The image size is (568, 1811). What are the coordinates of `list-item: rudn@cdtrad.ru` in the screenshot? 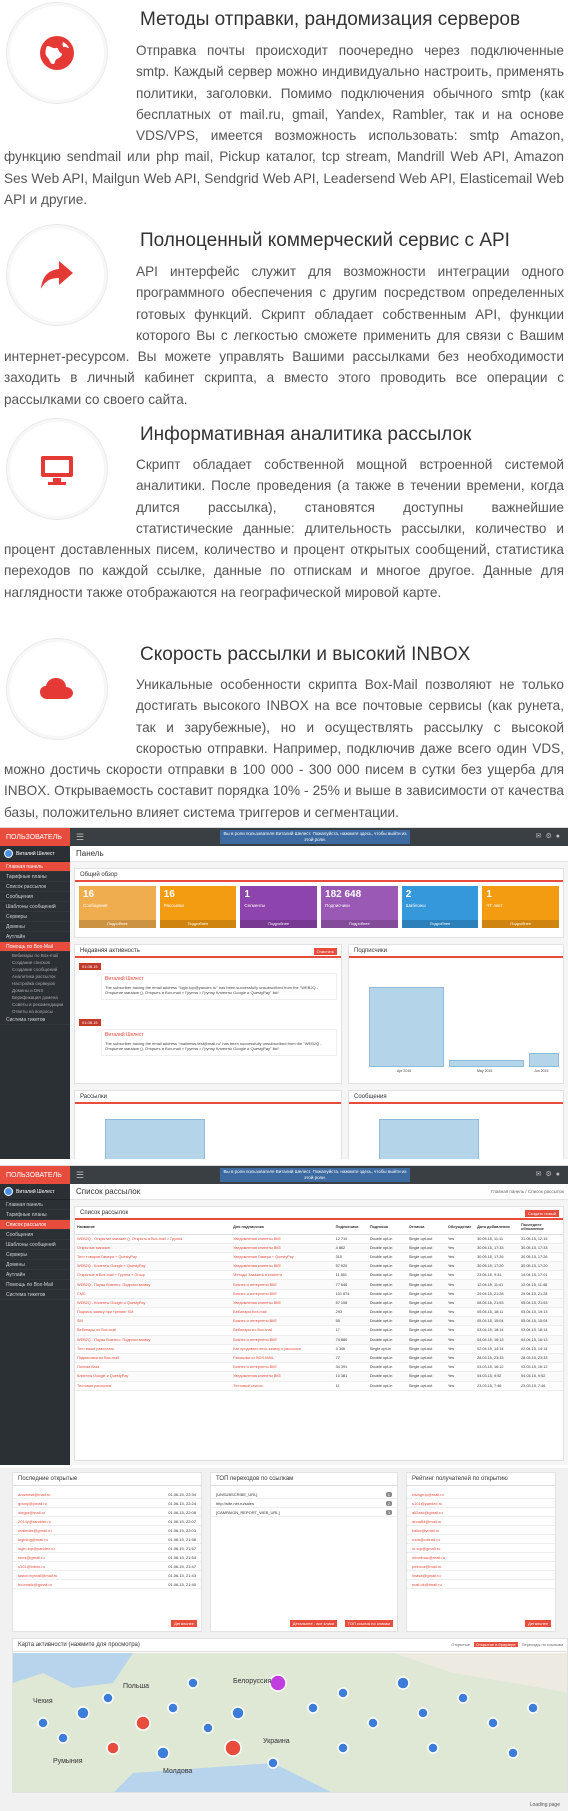 It's located at (481, 1539).